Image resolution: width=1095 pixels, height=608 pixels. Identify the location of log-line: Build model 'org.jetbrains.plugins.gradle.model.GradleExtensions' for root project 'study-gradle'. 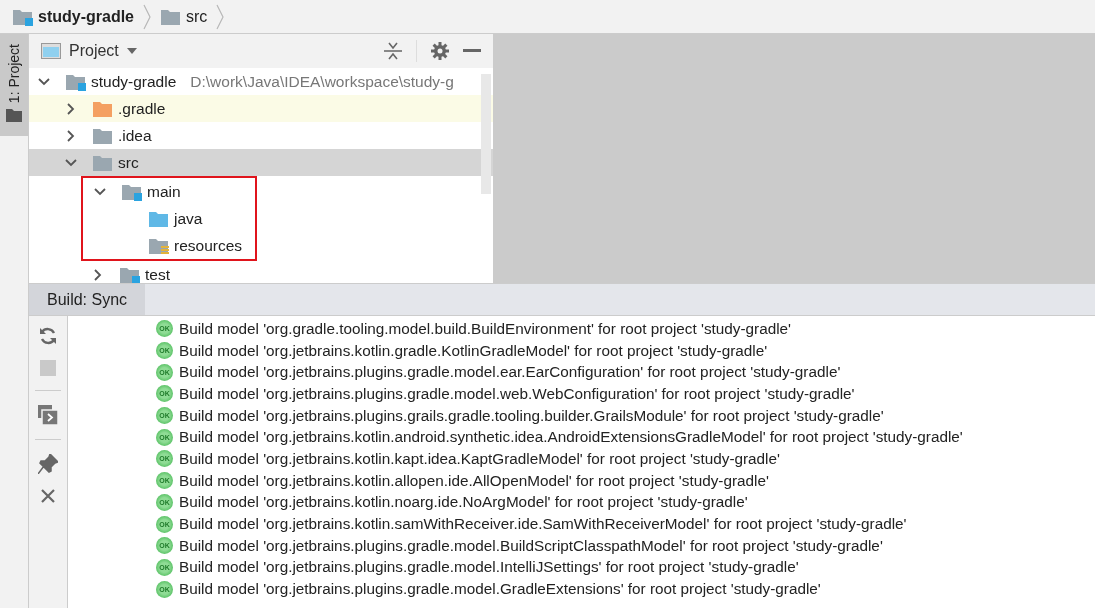
(500, 589).